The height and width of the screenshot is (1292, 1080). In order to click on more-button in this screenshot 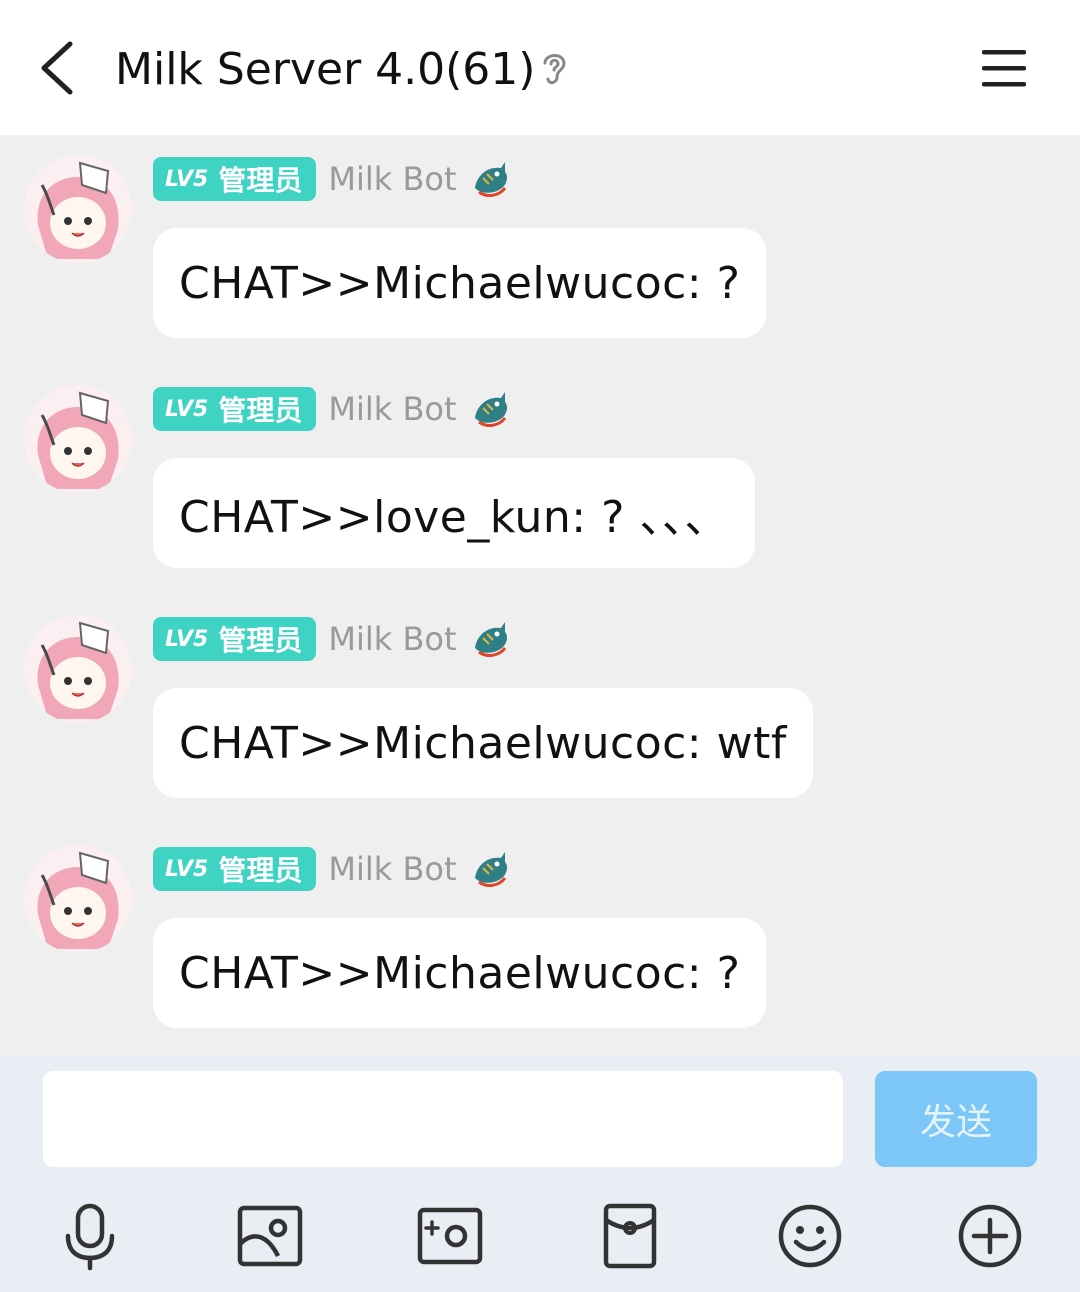, I will do `click(990, 1236)`.